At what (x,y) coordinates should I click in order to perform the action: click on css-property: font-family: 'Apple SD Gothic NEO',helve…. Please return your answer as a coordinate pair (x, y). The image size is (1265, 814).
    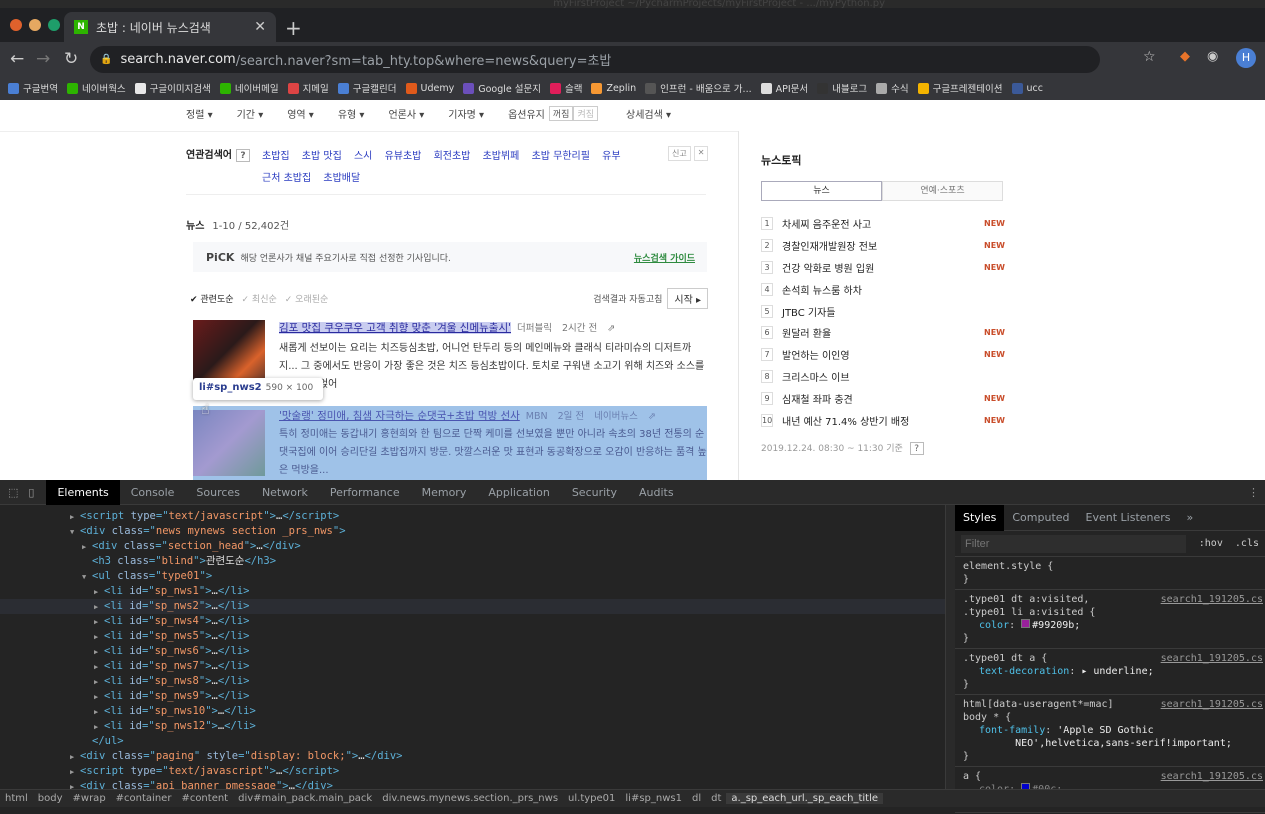
    Looking at the image, I should click on (1110, 737).